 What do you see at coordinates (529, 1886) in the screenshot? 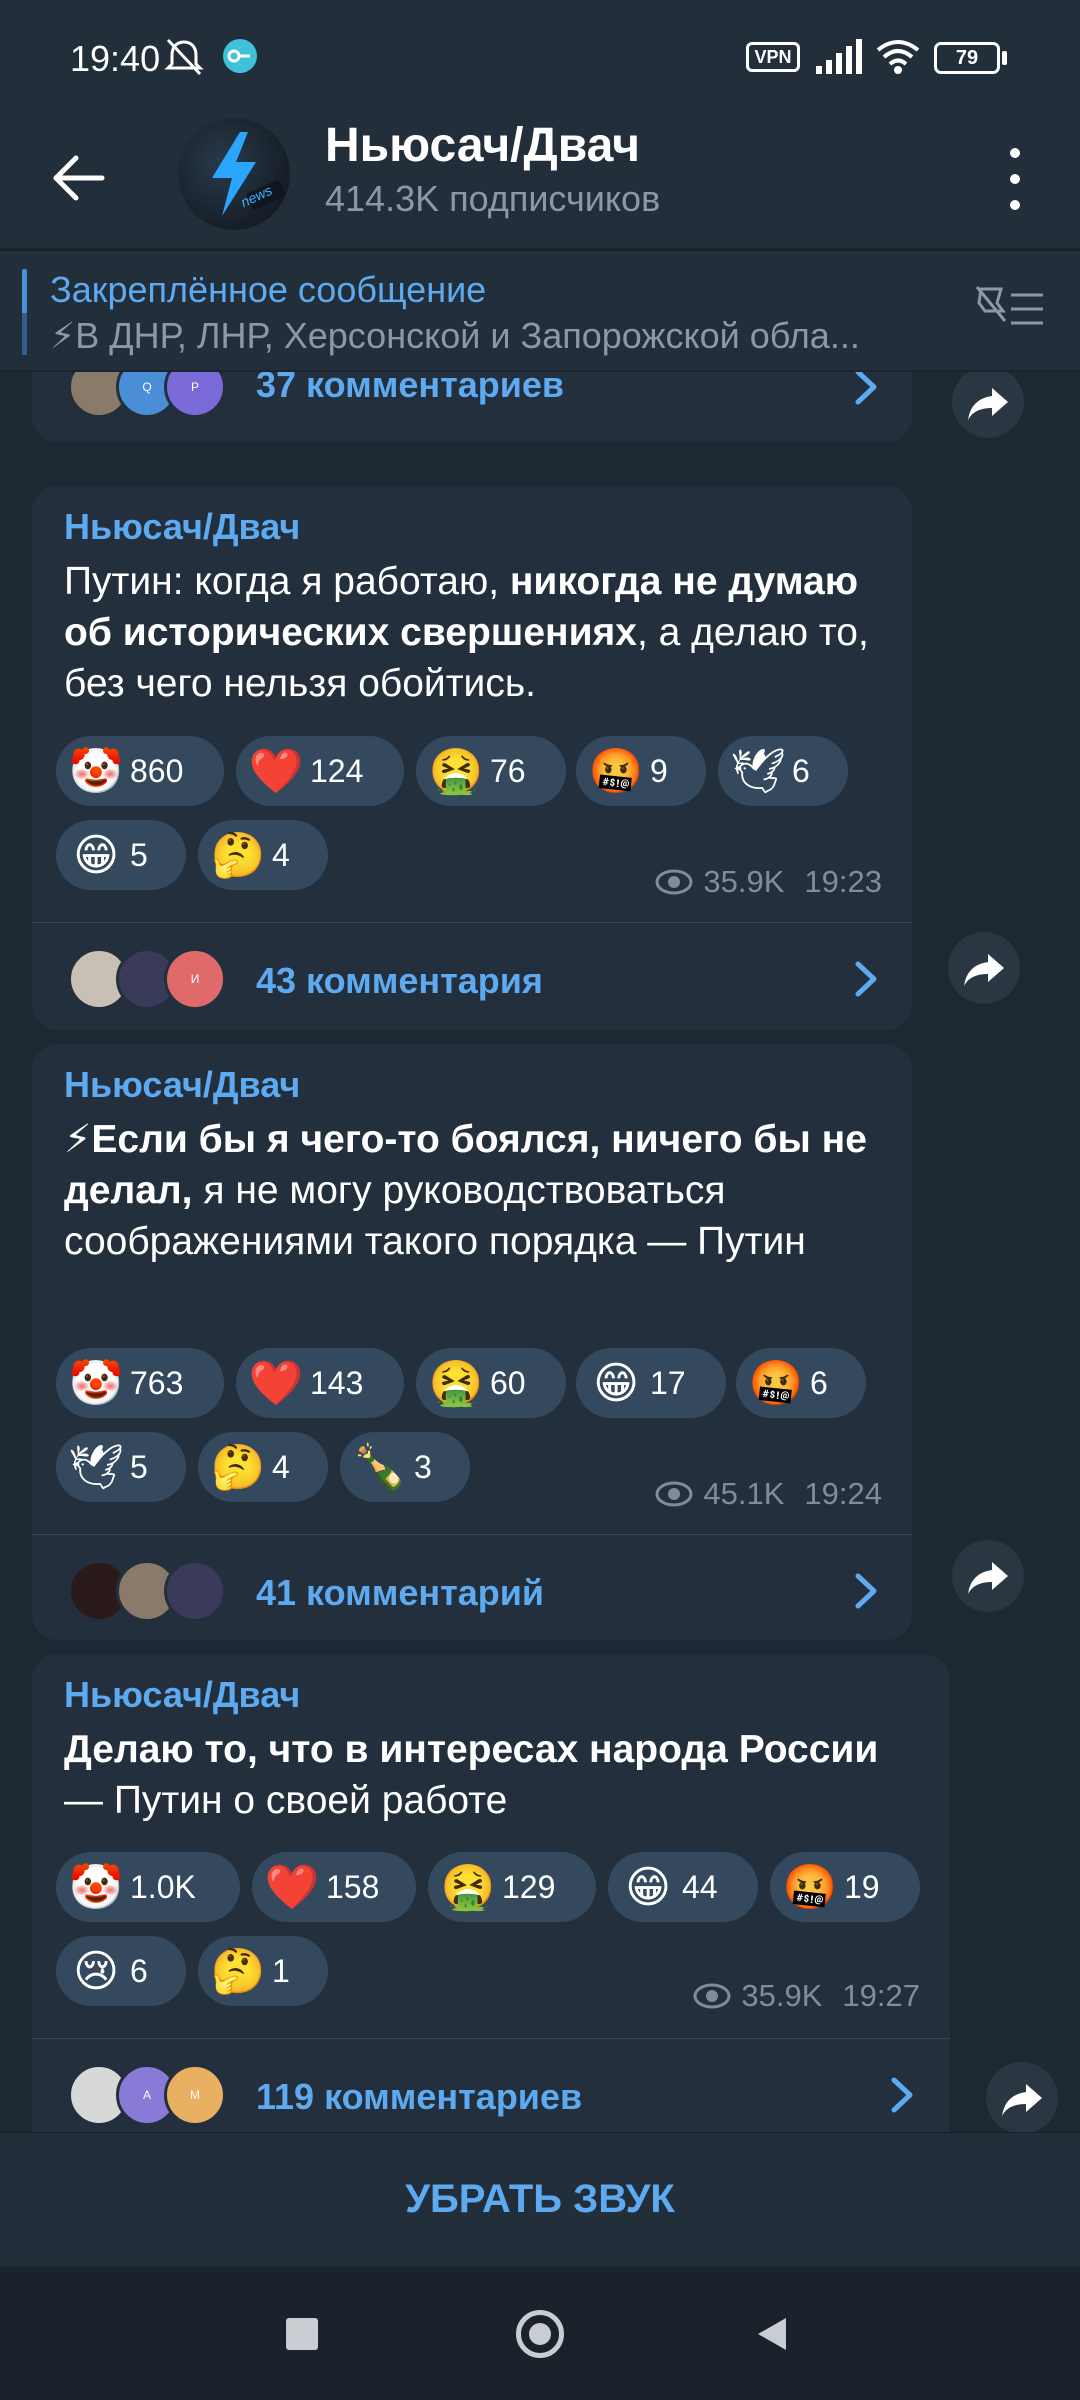
I see `reaction-count: 129` at bounding box center [529, 1886].